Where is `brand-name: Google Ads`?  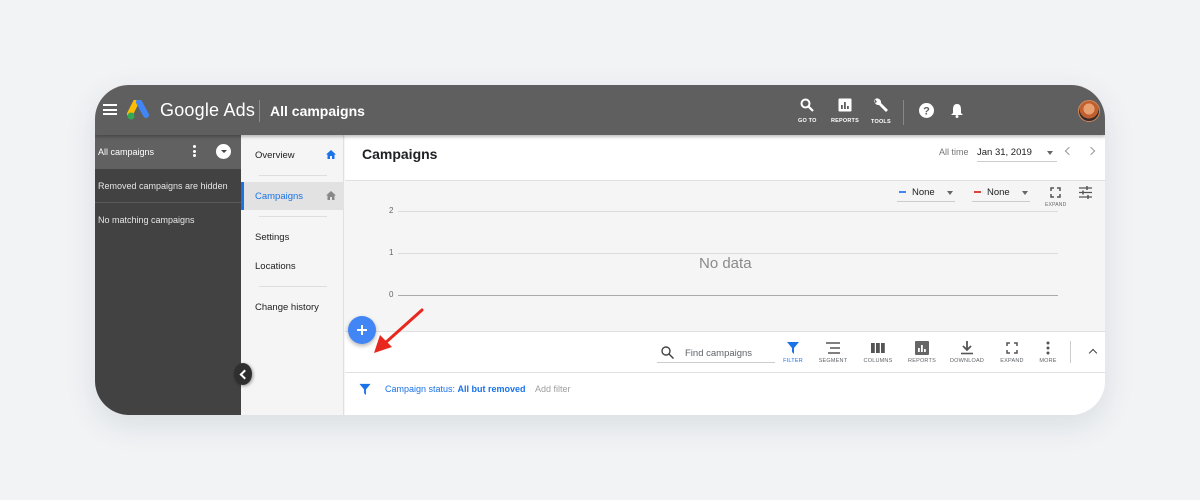
brand-name: Google Ads is located at coordinates (208, 110).